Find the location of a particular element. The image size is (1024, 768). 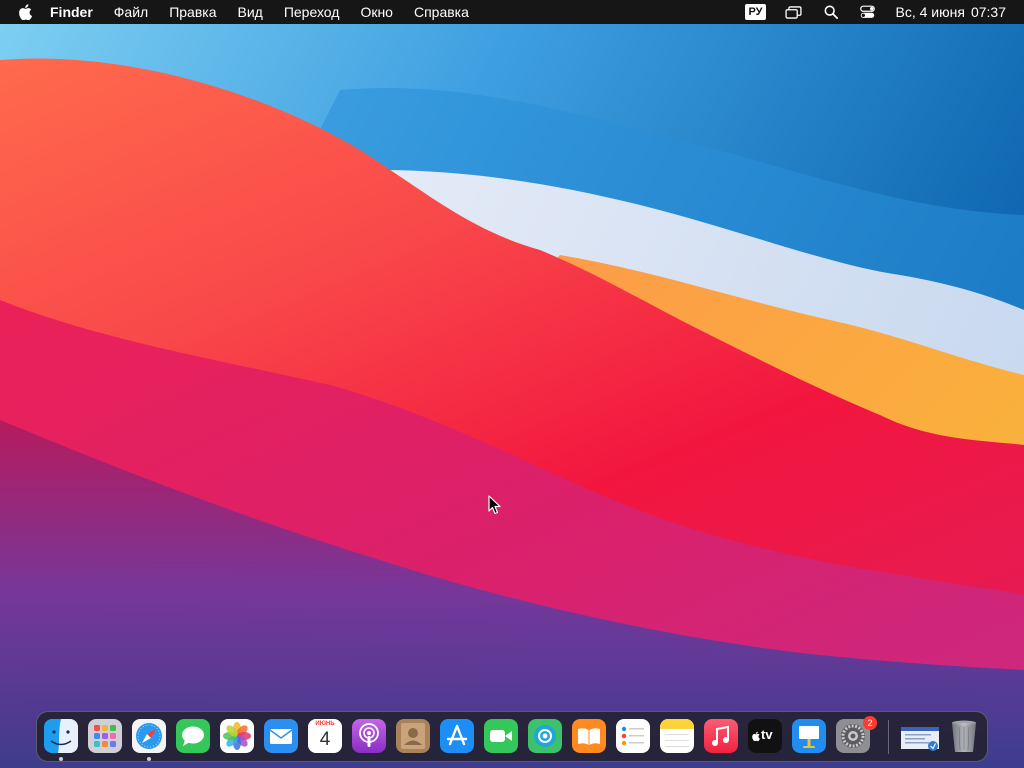

calendar-month: ИЮНЬ is located at coordinates (325, 724).